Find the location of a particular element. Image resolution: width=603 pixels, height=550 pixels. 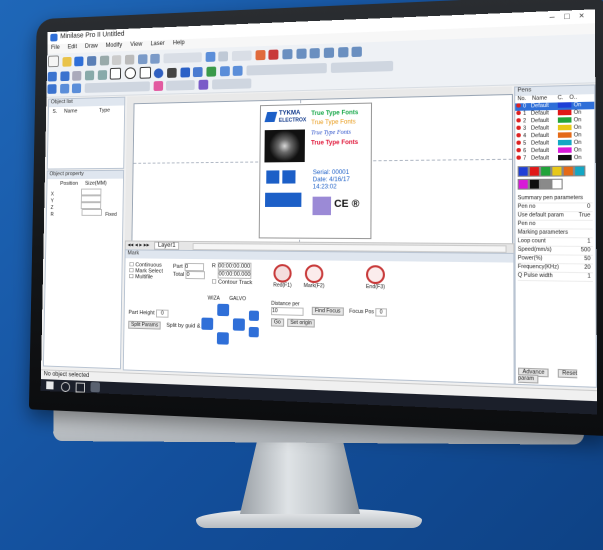

contour-track-checkbox: ☐ Contour Track is located at coordinates (232, 282).